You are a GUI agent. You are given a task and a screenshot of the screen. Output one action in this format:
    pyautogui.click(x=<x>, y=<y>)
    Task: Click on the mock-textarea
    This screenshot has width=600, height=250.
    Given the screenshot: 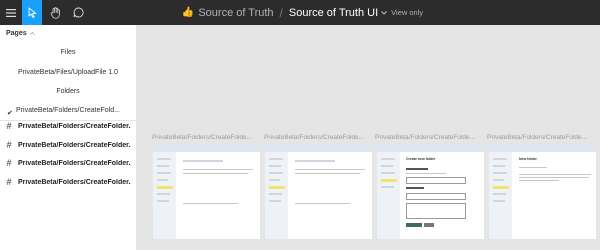 What is the action you would take?
    pyautogui.click(x=436, y=211)
    